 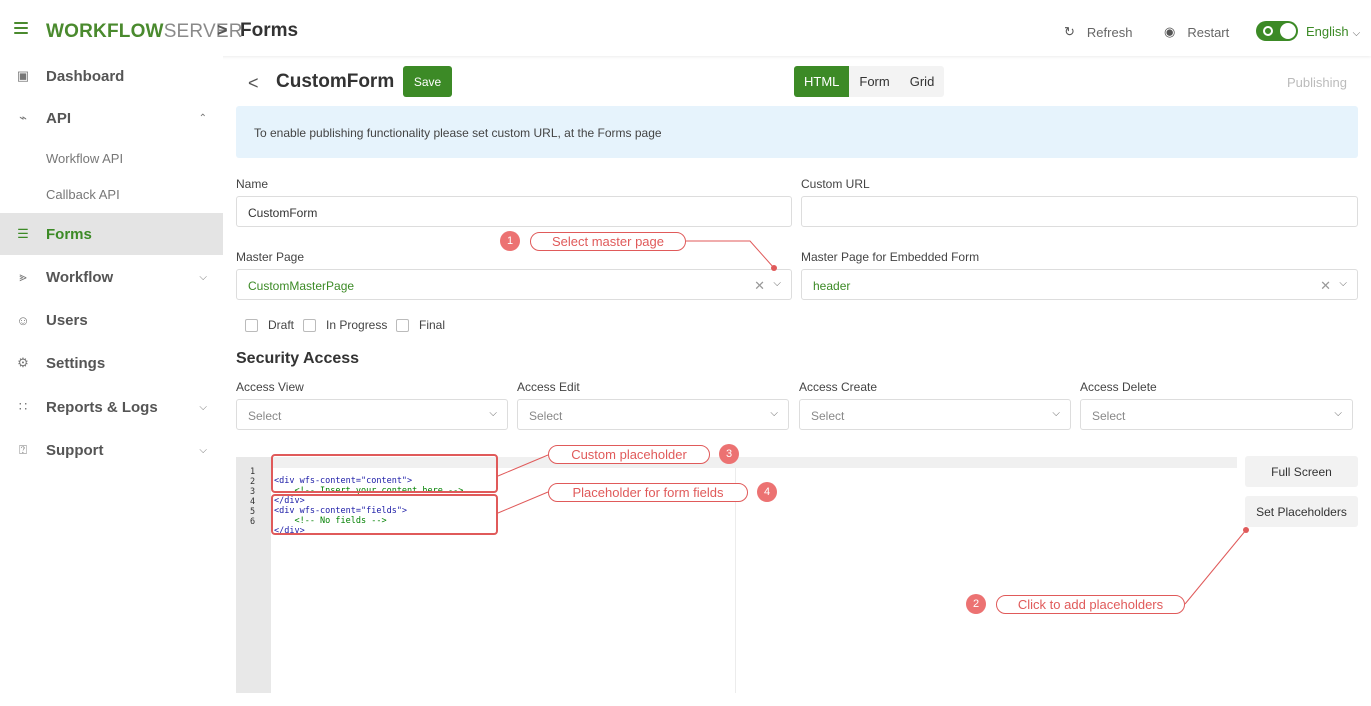 I want to click on status-label: Final, so click(x=432, y=325).